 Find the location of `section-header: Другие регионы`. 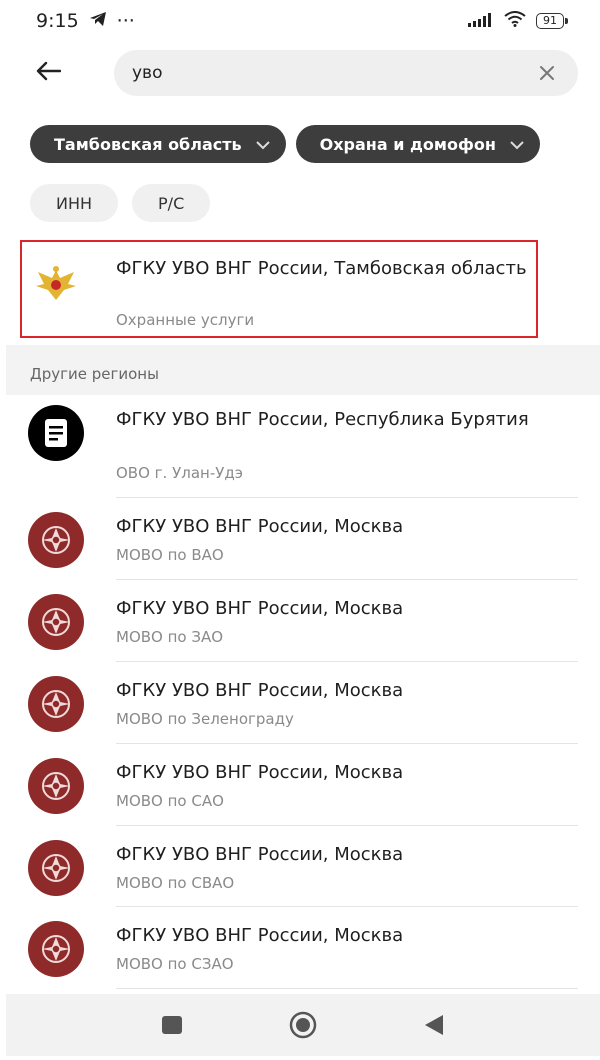

section-header: Другие регионы is located at coordinates (303, 370).